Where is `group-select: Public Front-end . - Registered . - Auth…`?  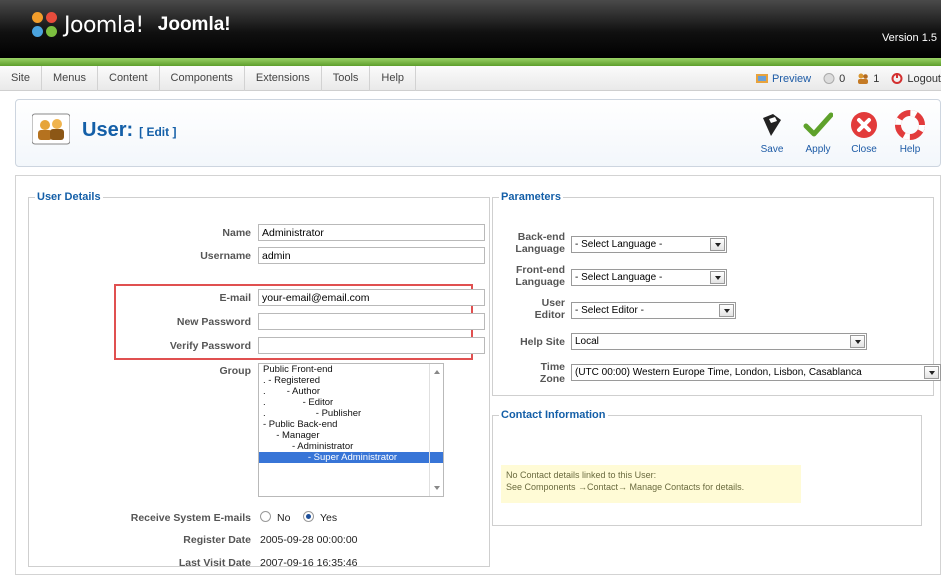 group-select: Public Front-end . - Registered . - Auth… is located at coordinates (351, 430).